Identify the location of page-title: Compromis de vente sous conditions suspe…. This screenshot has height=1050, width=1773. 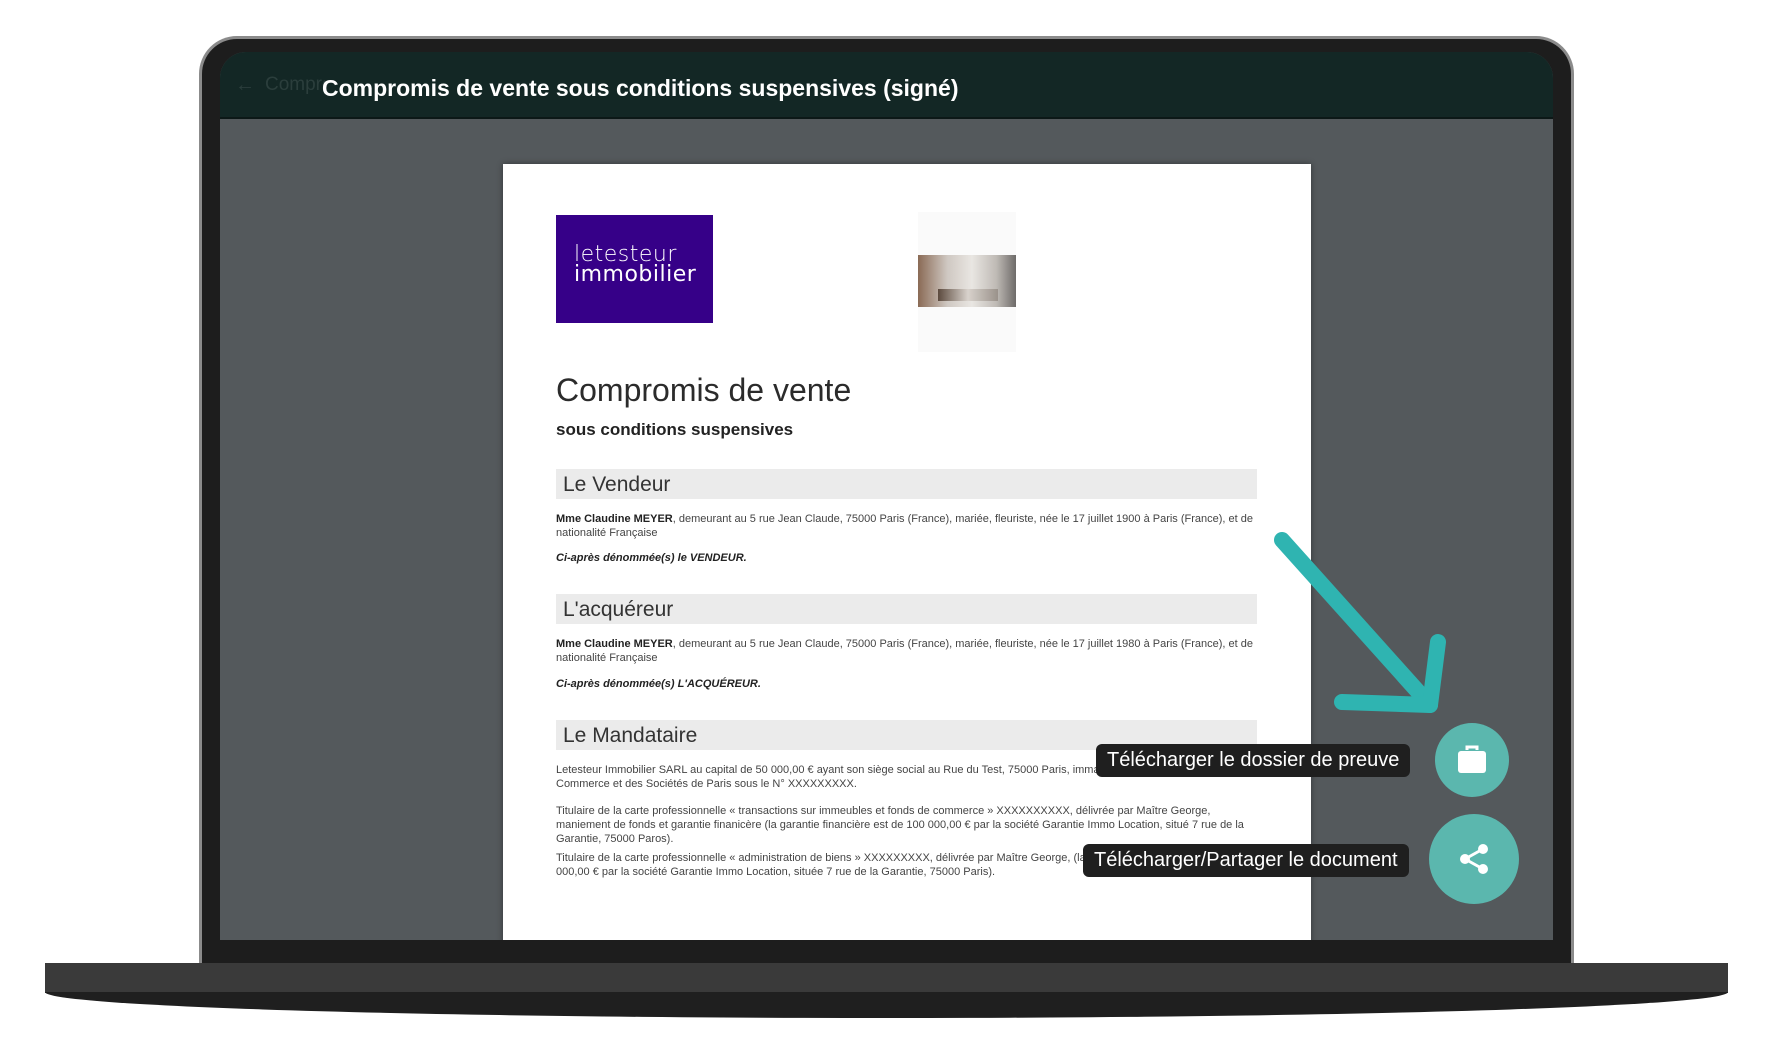
(640, 88).